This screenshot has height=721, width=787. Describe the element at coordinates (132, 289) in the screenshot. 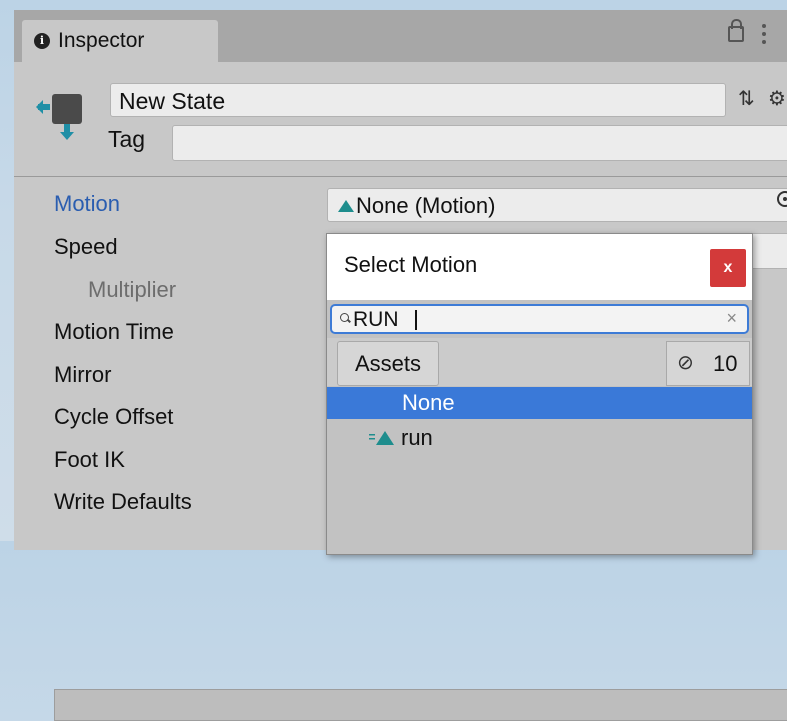

I see `property-multiplier-label: Multiplier` at that location.